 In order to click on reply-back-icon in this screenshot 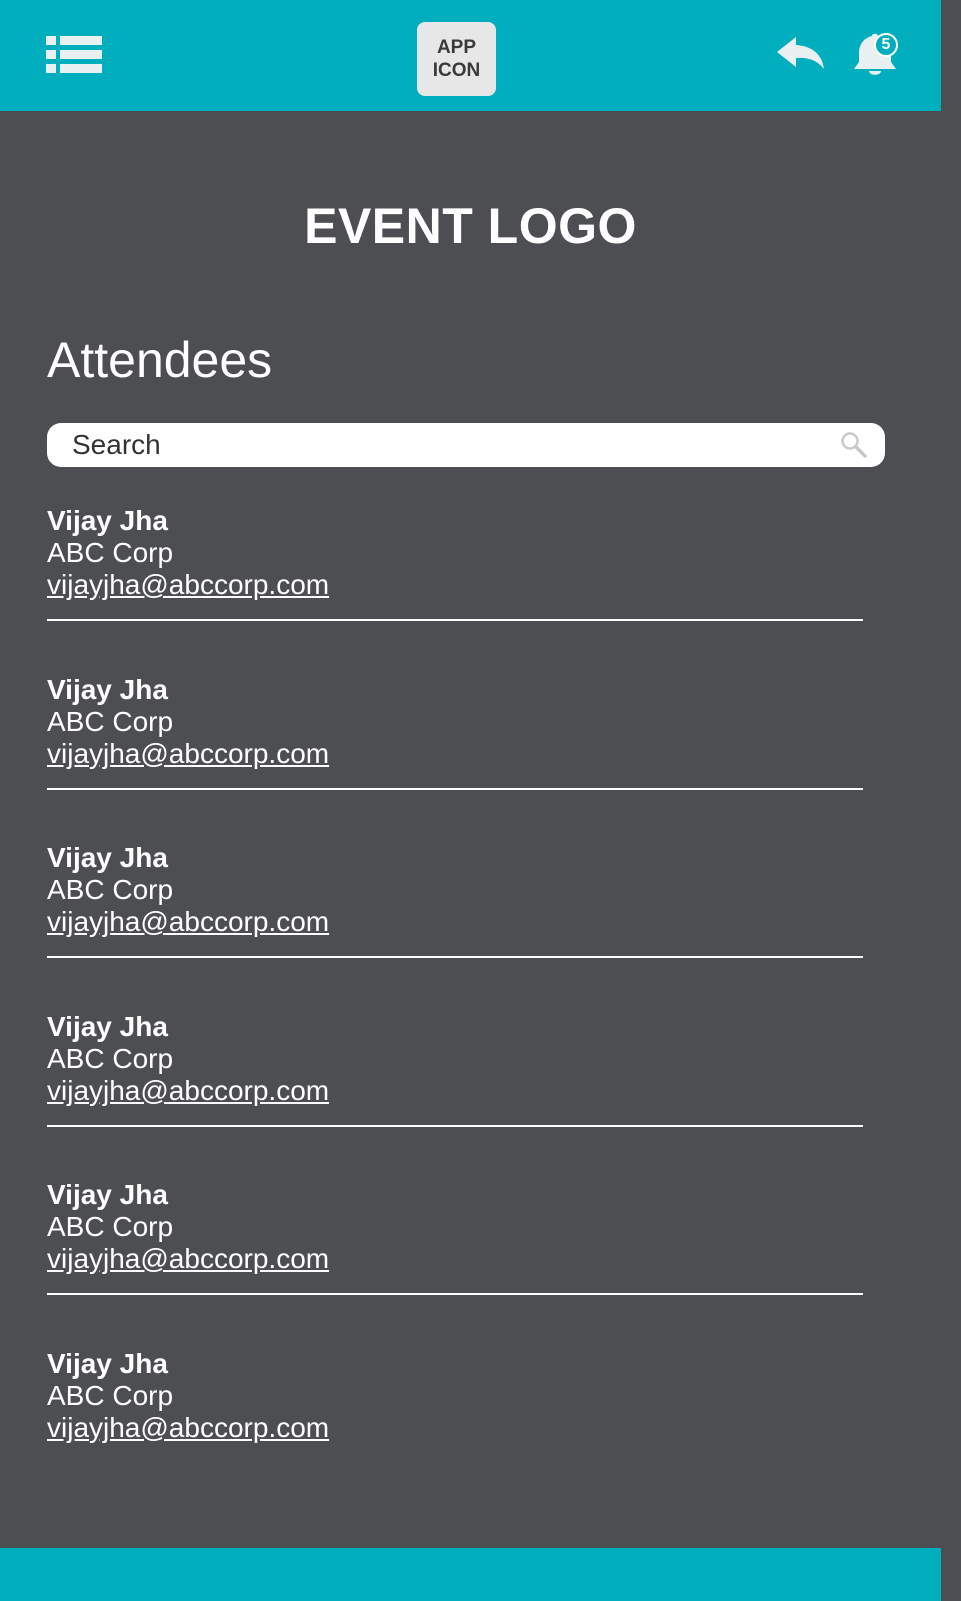, I will do `click(800, 53)`.